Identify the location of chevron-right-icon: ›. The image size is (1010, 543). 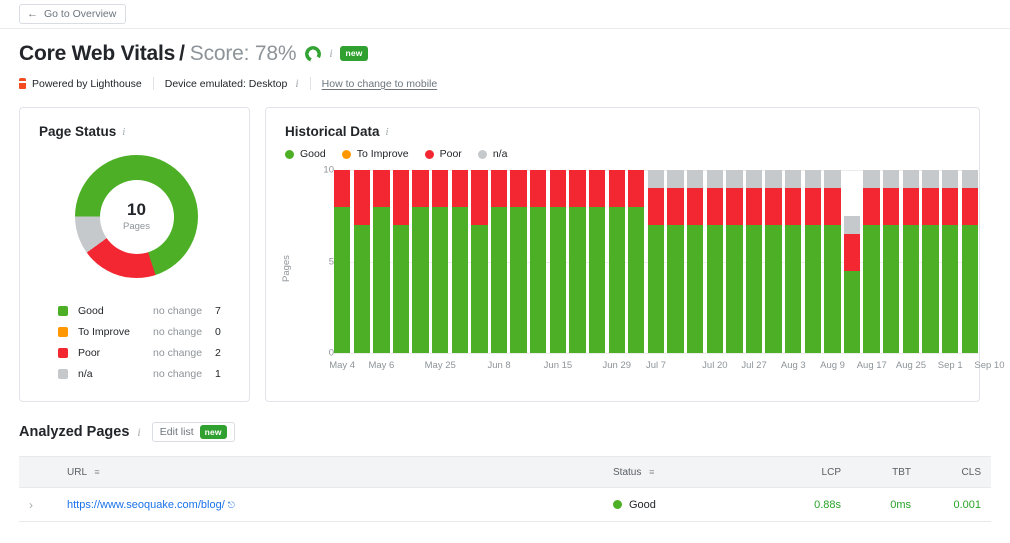
(31, 505).